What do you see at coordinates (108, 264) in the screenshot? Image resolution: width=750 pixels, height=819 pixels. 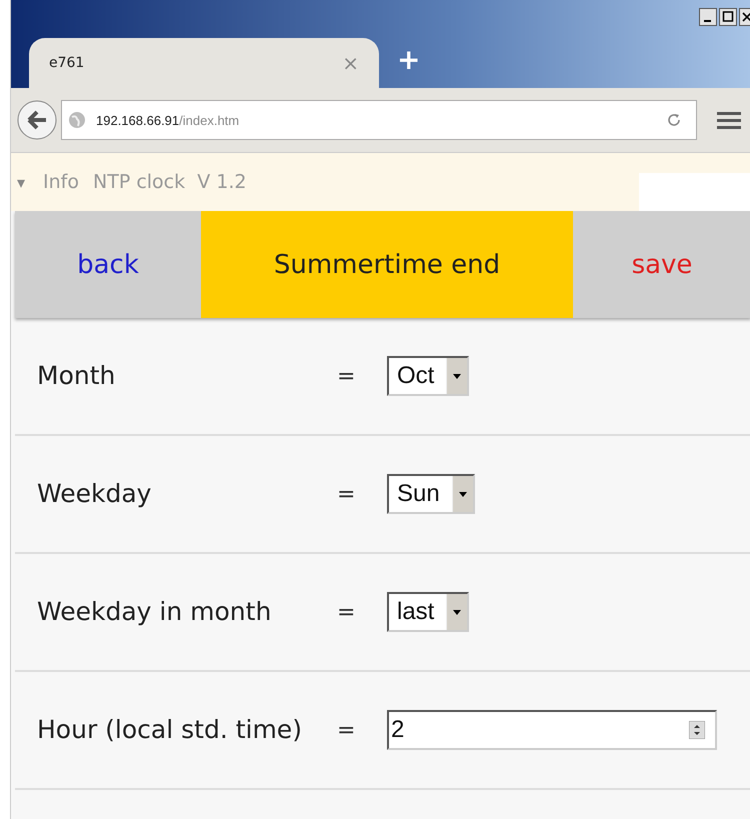 I see `back-button: back` at bounding box center [108, 264].